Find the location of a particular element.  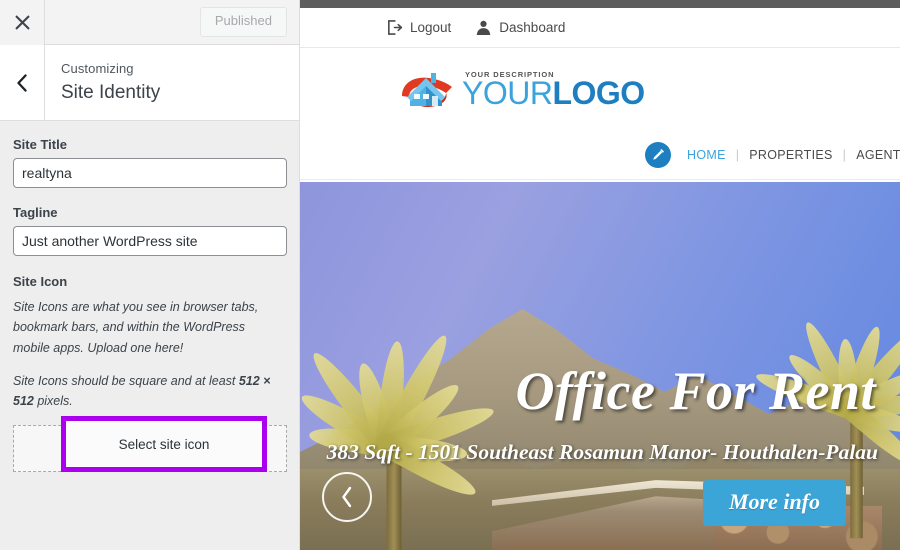

tagline-label: Tagline is located at coordinates (35, 212).